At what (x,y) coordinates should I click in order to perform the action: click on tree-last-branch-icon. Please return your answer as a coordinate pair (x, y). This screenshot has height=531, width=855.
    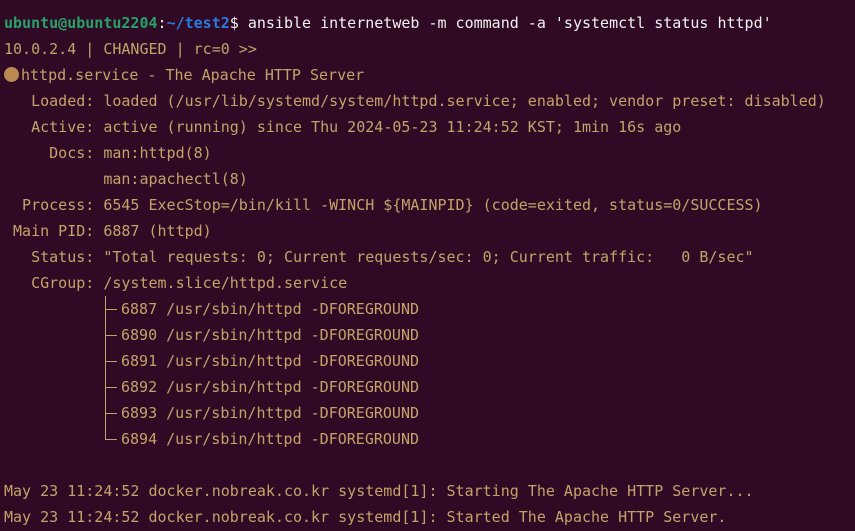
    Looking at the image, I should click on (111, 439).